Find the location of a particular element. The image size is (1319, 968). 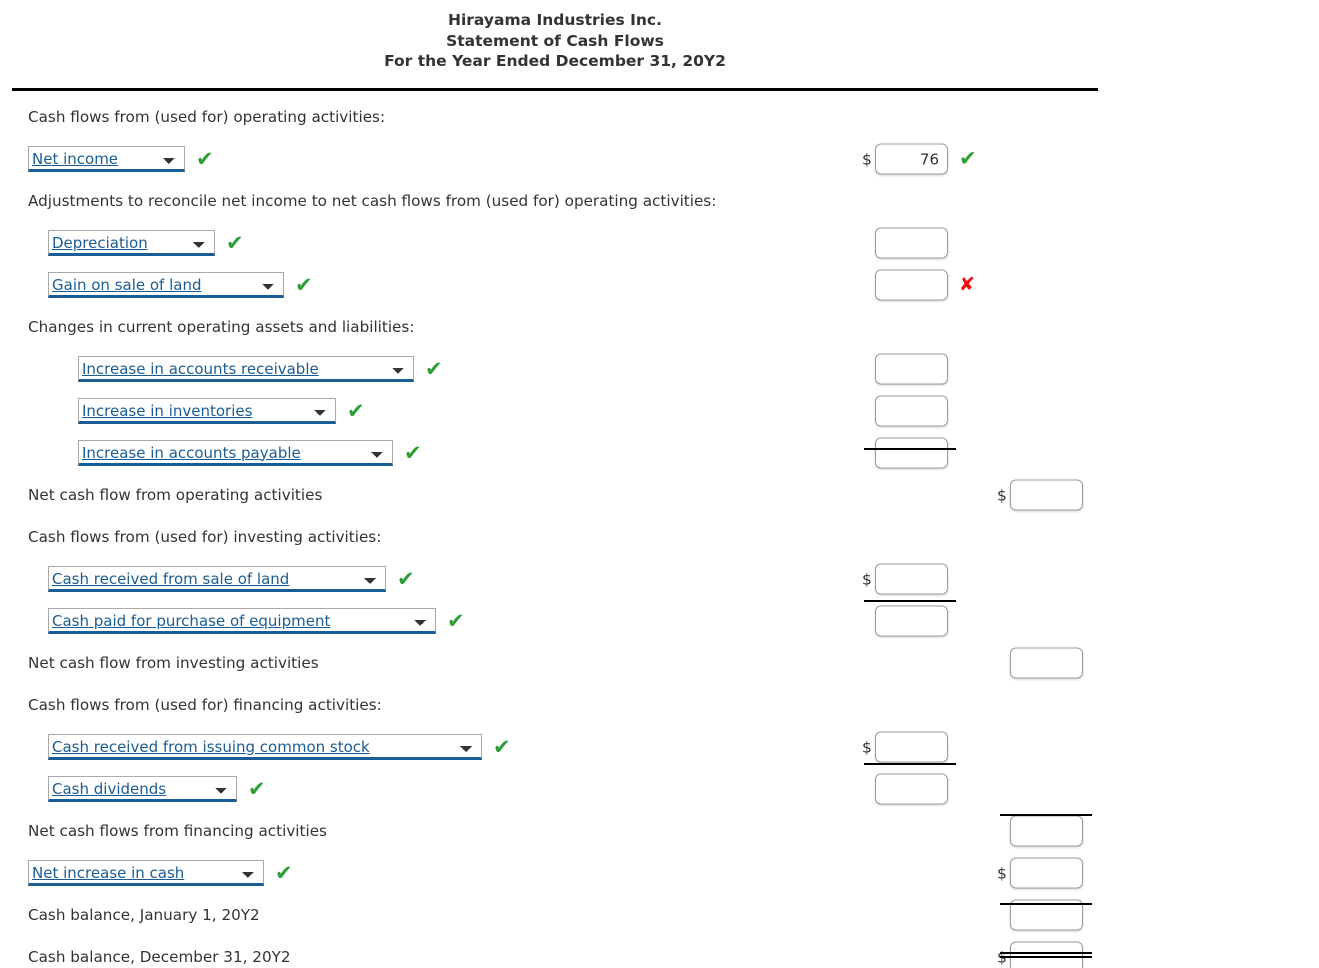

net-operating-amount-group: $ is located at coordinates (1040, 495).